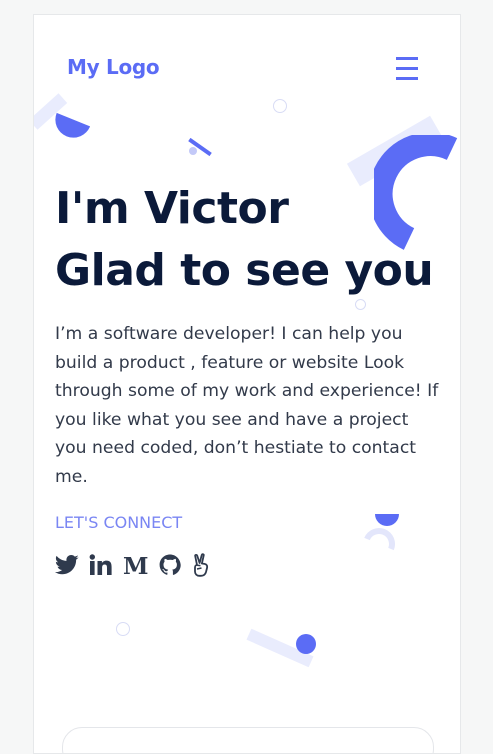  I want to click on decor-arc-large, so click(416, 192).